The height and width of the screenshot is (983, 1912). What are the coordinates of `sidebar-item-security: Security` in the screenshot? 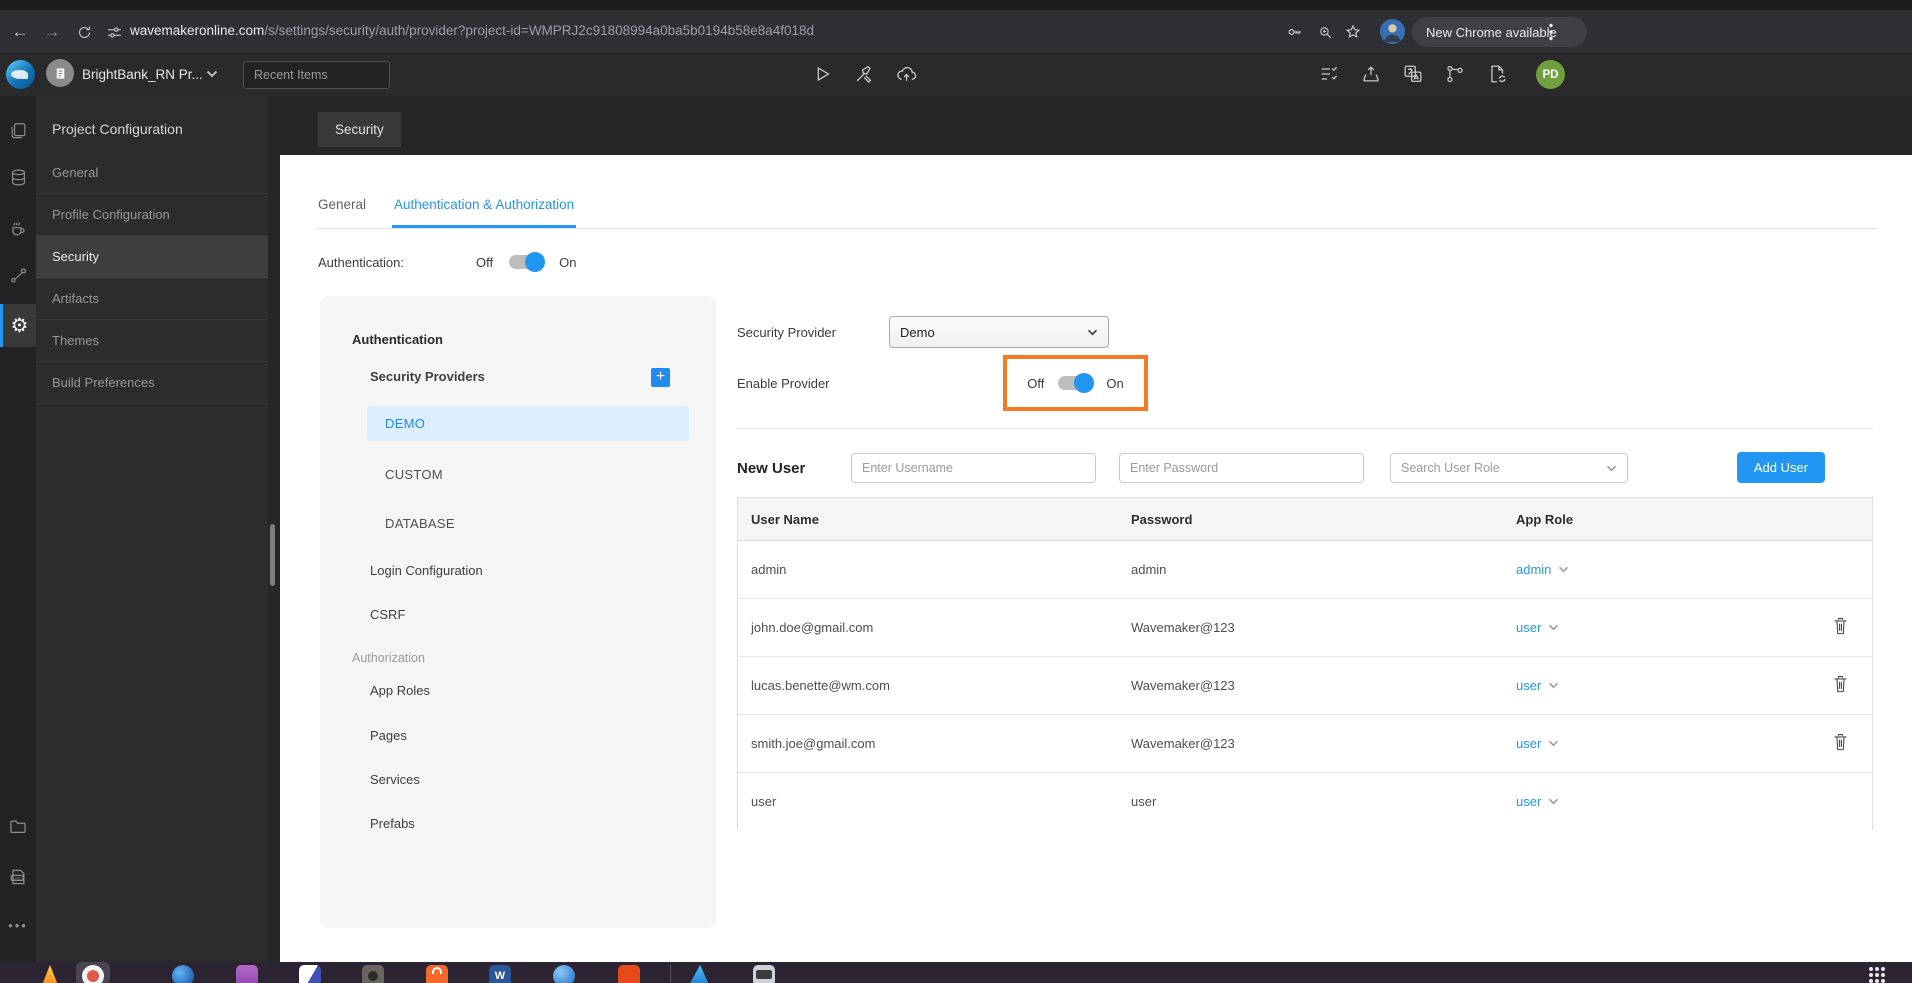 It's located at (152, 257).